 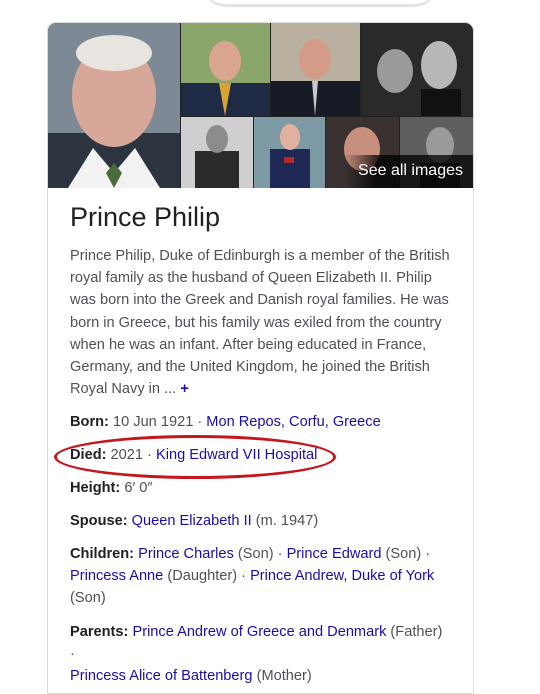 What do you see at coordinates (285, 521) in the screenshot?
I see `spouse-marriage-note: (m. 1947)` at bounding box center [285, 521].